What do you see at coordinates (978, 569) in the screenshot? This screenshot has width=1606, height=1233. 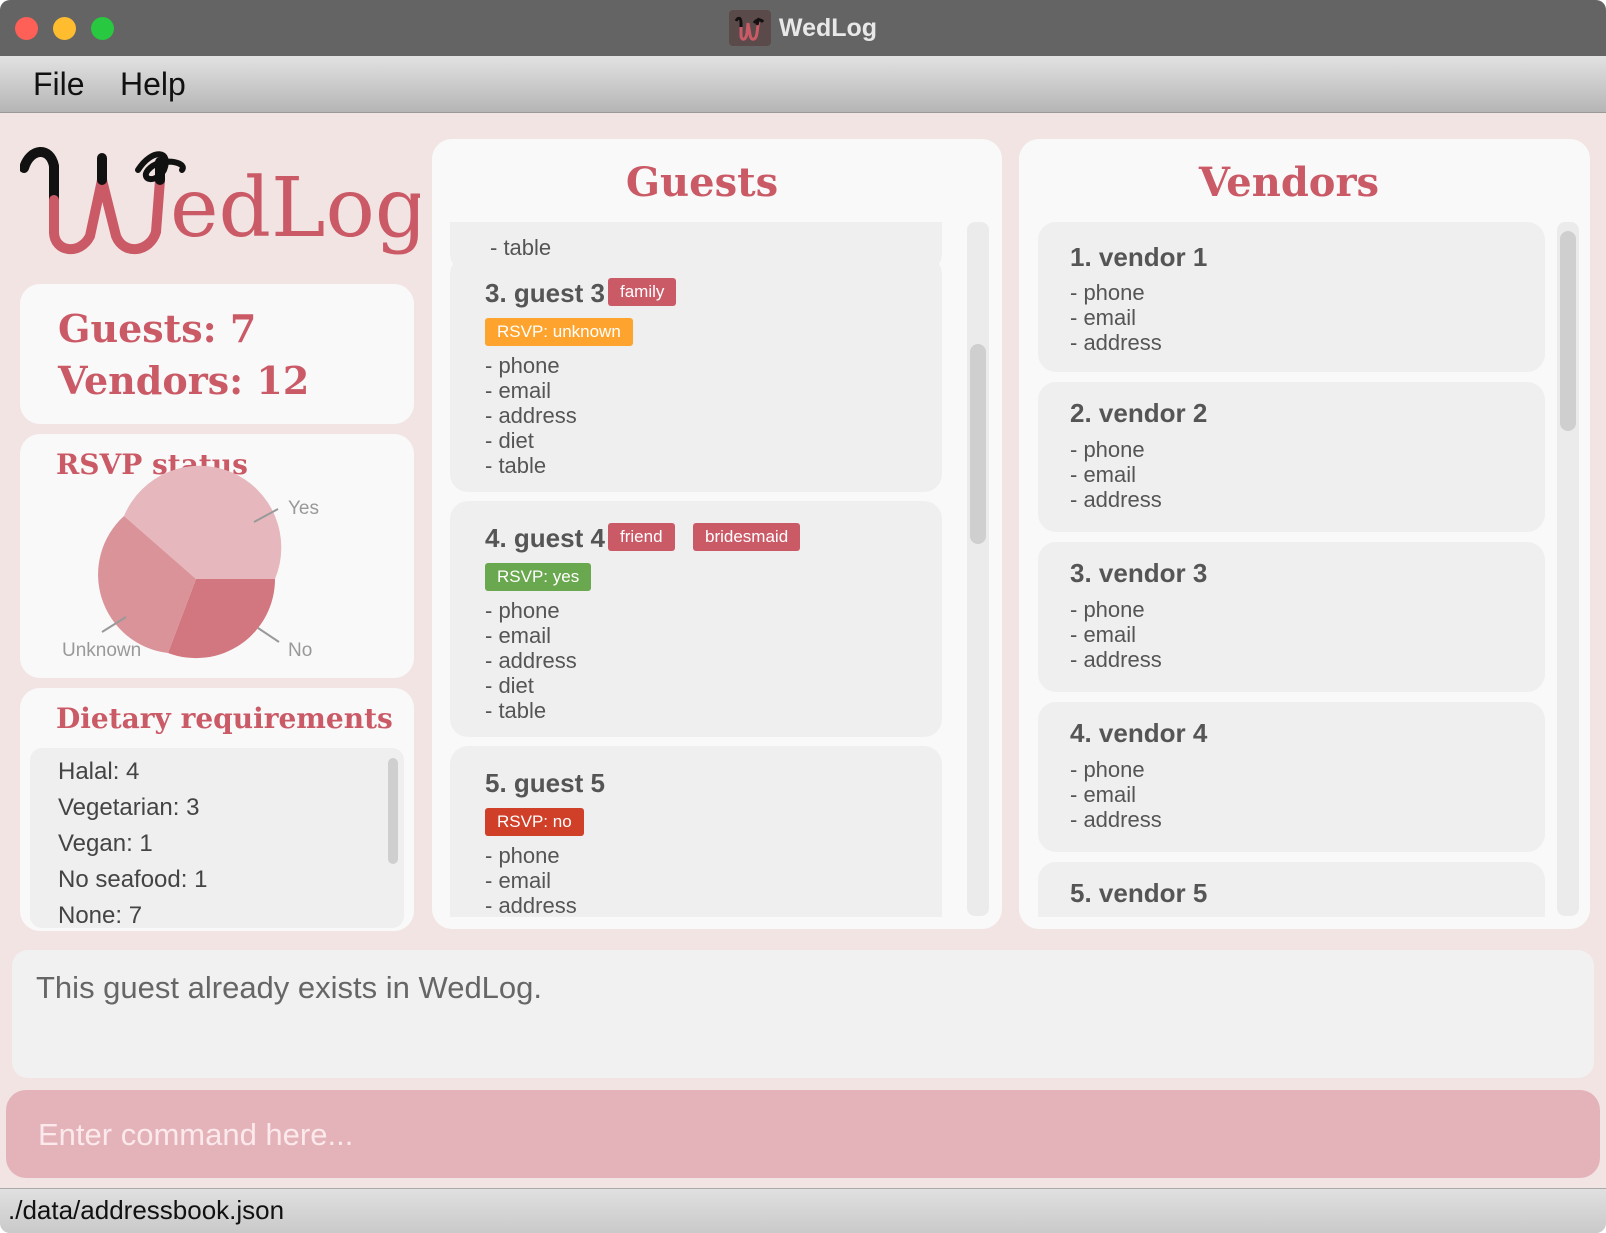 I see `guests-scrollbar-track` at bounding box center [978, 569].